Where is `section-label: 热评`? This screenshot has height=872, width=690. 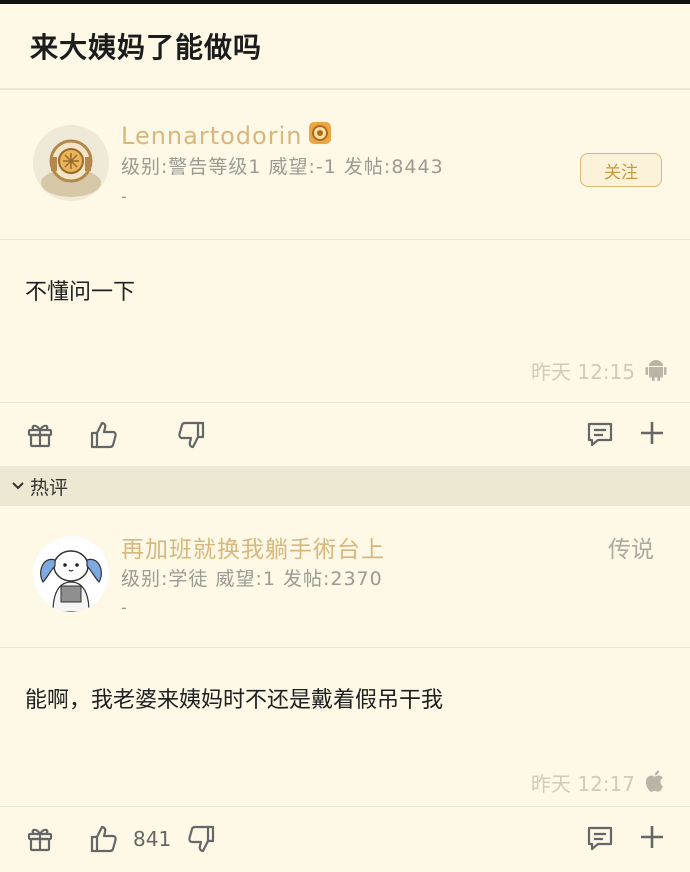 section-label: 热评 is located at coordinates (49, 487).